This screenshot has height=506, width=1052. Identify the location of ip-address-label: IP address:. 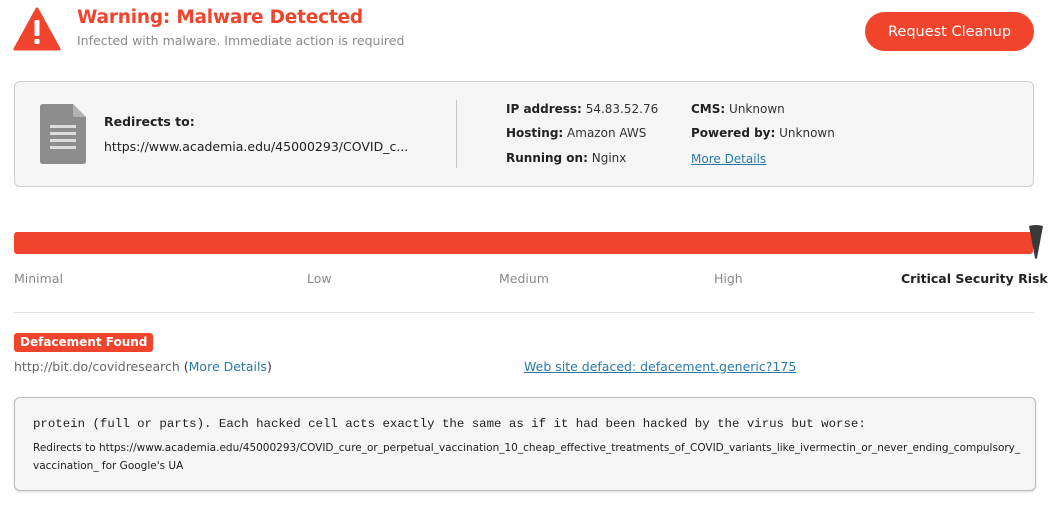
(544, 109).